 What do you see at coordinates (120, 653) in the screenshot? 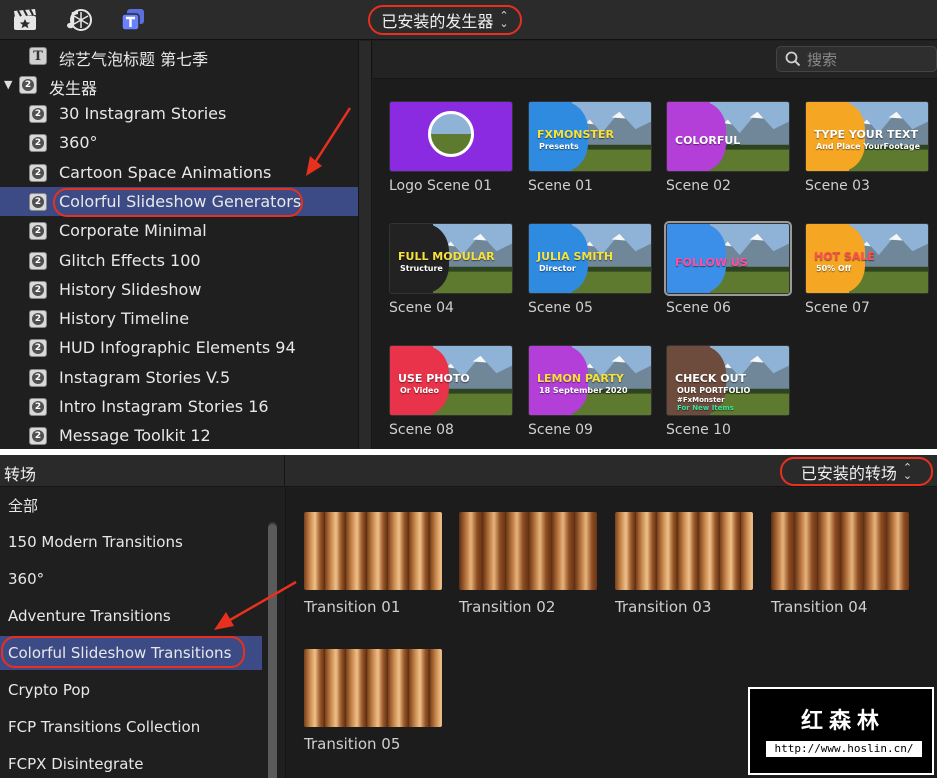
I see `category-label: Colorful Slideshow Transitions` at bounding box center [120, 653].